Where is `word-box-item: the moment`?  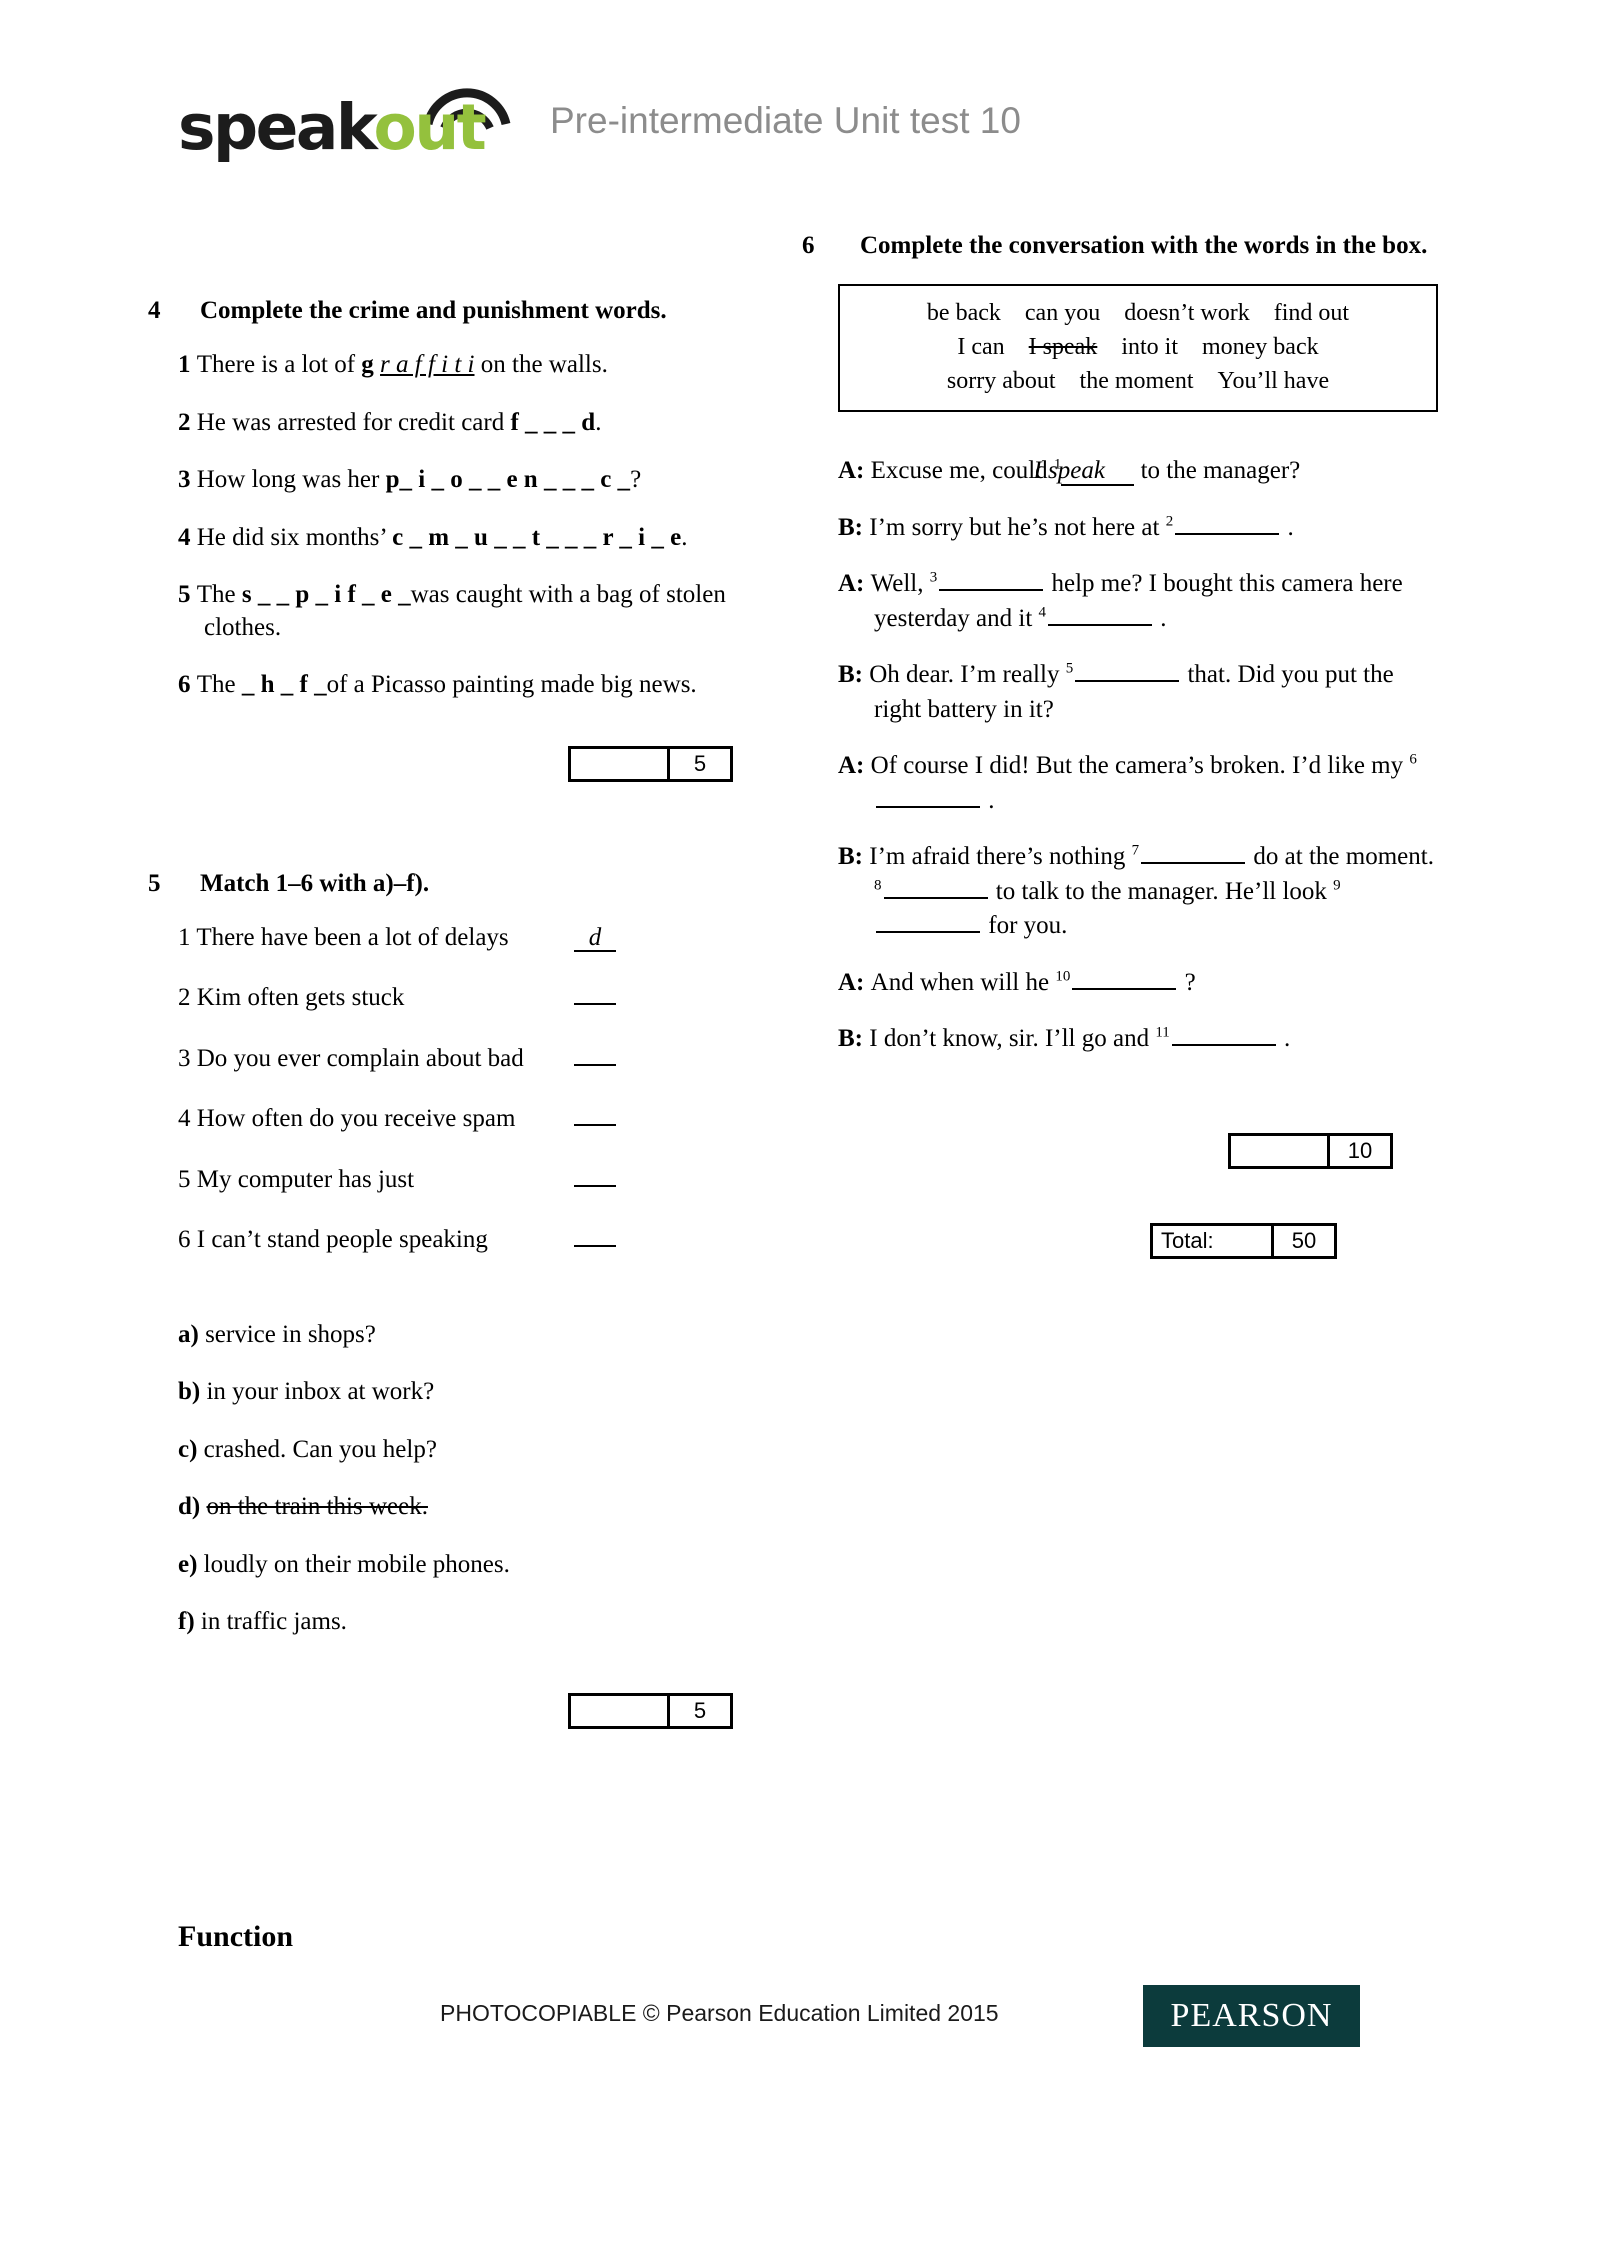
word-box-item: the moment is located at coordinates (1137, 381).